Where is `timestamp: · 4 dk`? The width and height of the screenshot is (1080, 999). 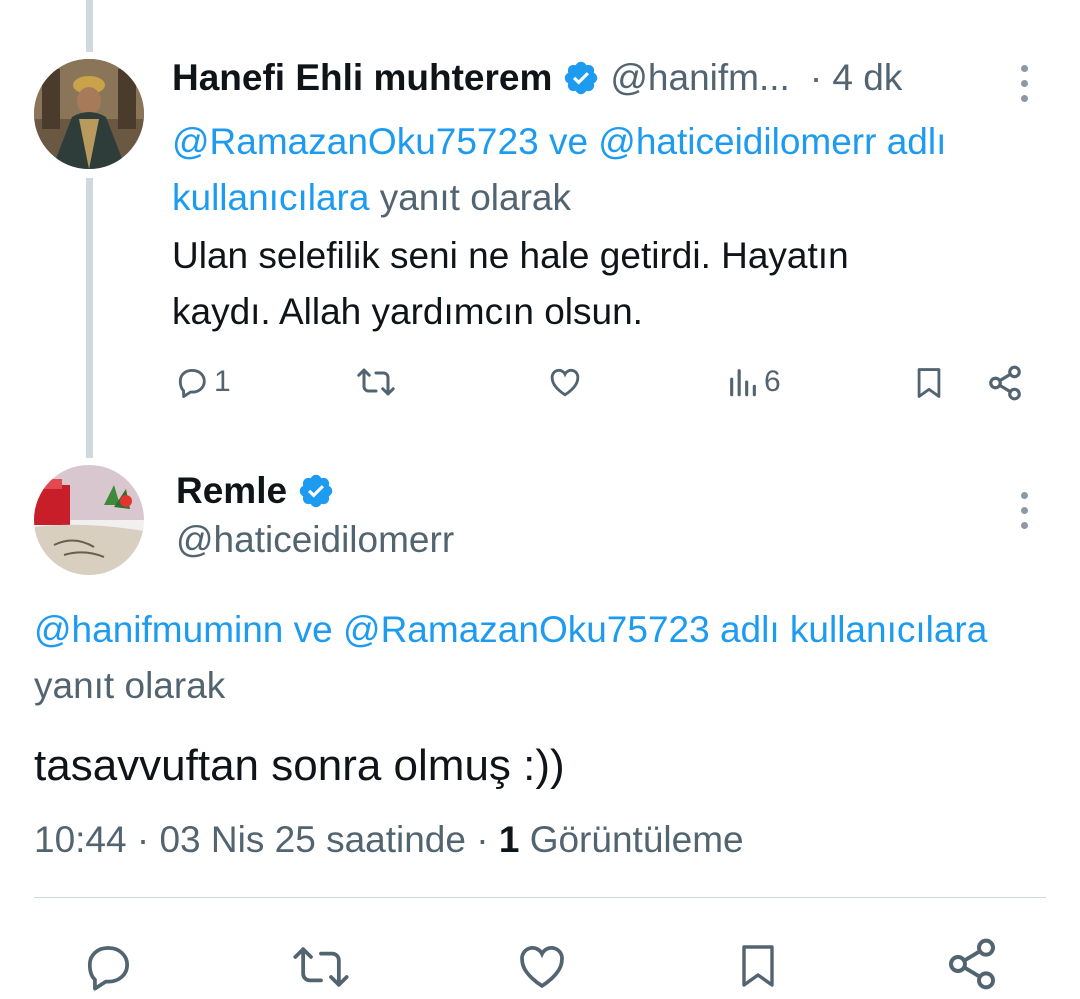
timestamp: · 4 dk is located at coordinates (856, 78).